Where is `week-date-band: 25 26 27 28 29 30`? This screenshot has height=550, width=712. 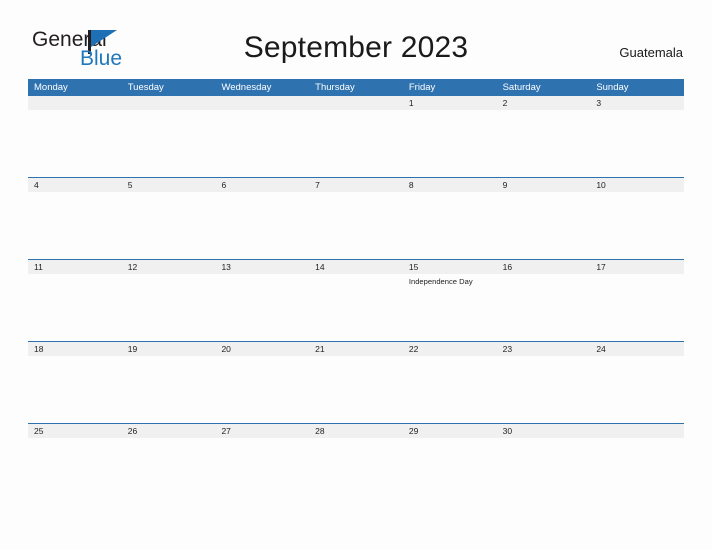 week-date-band: 25 26 27 28 29 30 is located at coordinates (356, 431).